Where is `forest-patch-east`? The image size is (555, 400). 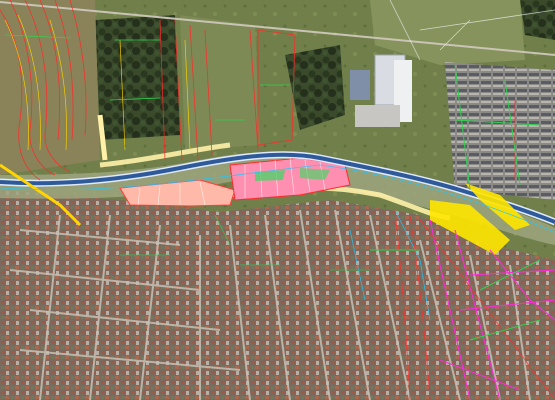
forest-patch-east is located at coordinates (537, 20).